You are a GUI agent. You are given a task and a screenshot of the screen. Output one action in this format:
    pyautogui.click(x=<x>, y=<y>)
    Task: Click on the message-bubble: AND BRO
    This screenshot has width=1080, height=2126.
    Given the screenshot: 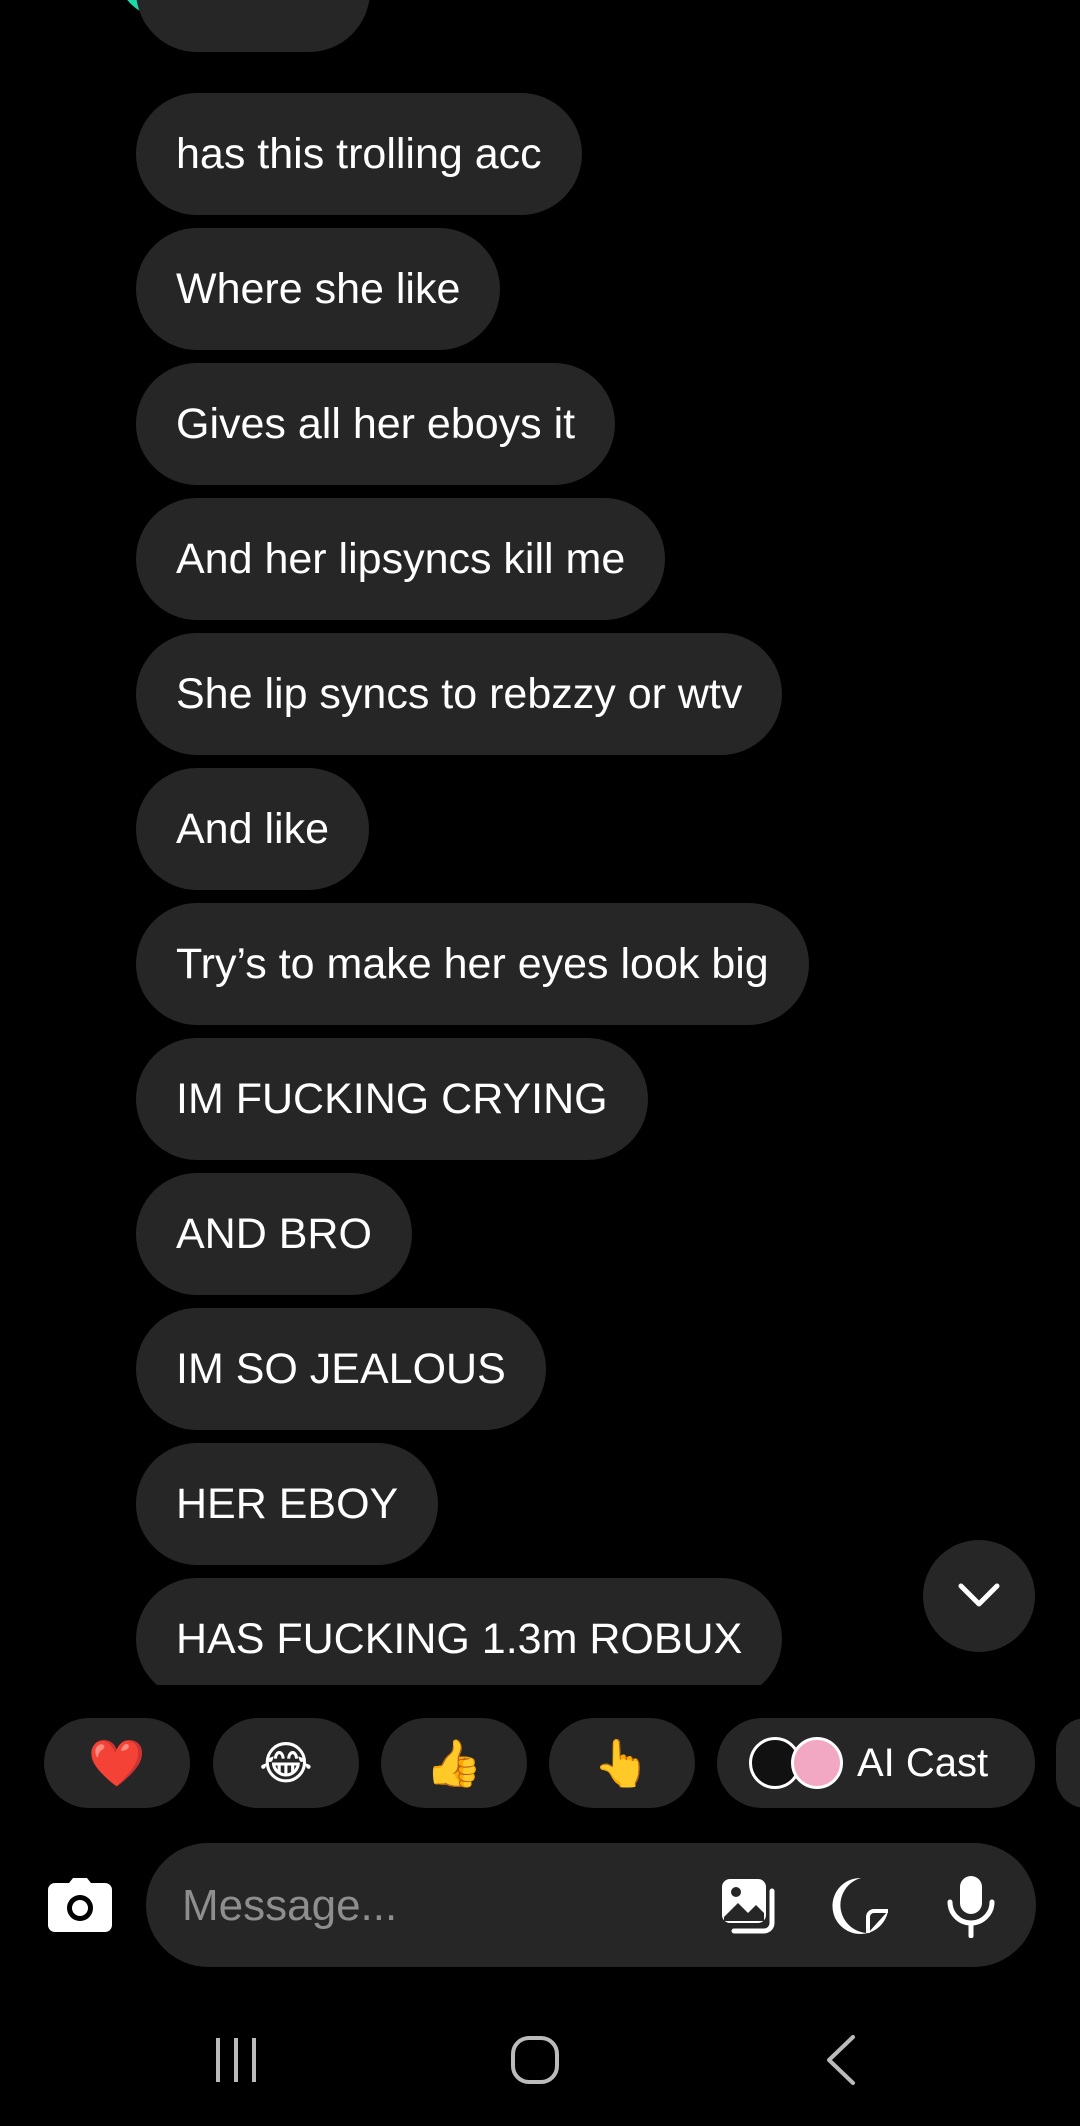 What is the action you would take?
    pyautogui.click(x=274, y=1234)
    